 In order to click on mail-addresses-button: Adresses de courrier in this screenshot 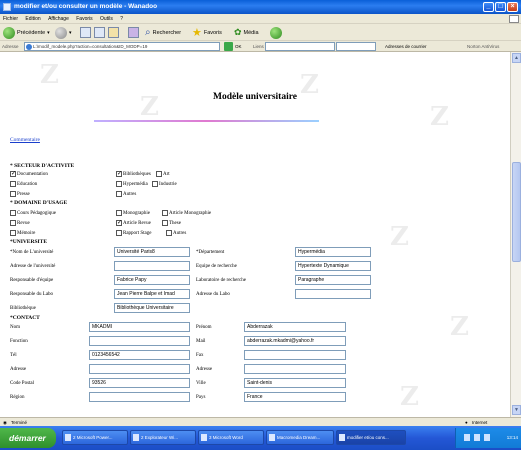, I will do `click(406, 46)`.